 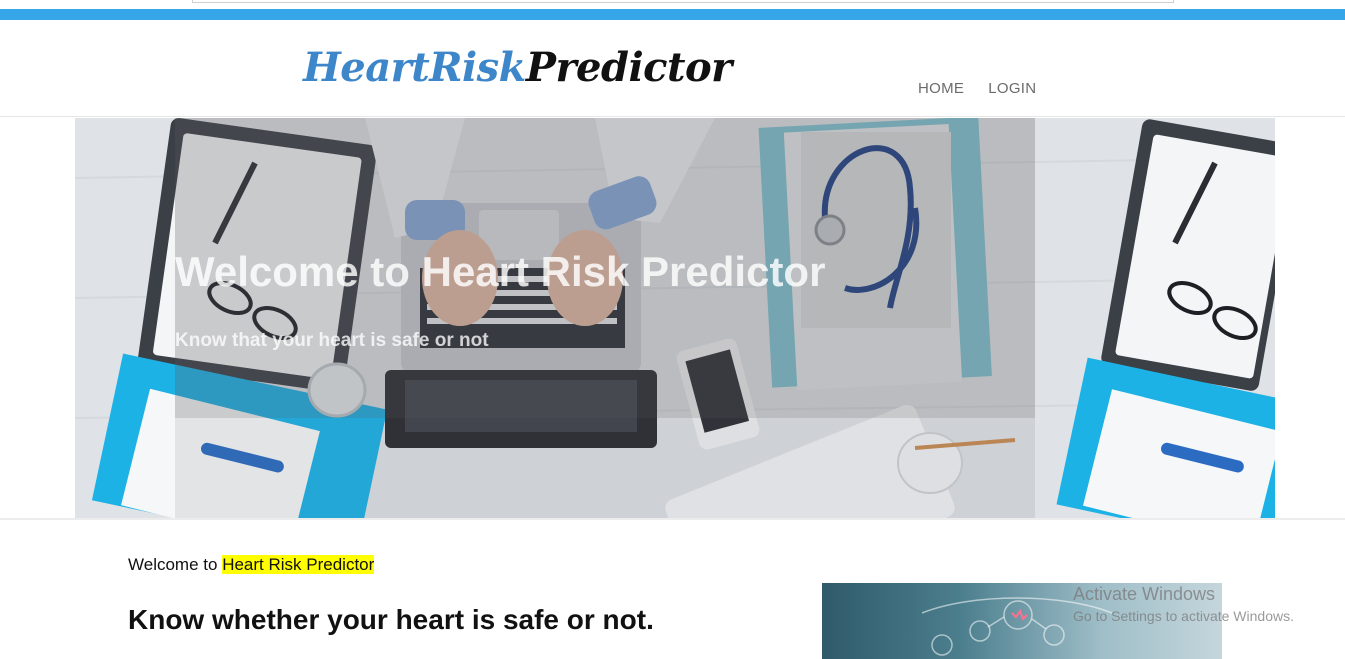 What do you see at coordinates (605, 468) in the screenshot?
I see `hero-overlay-lower` at bounding box center [605, 468].